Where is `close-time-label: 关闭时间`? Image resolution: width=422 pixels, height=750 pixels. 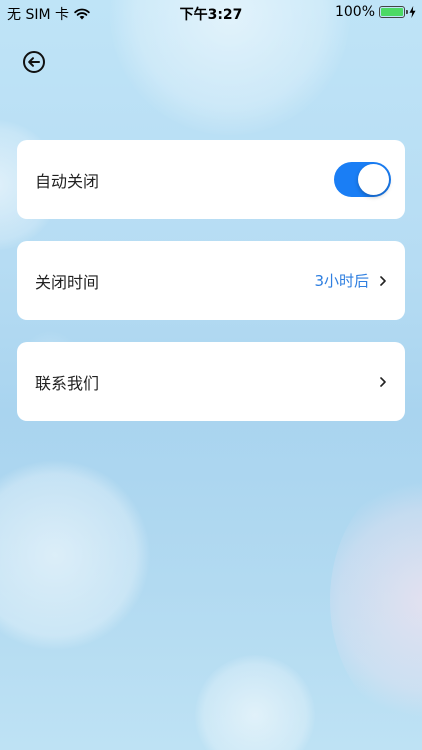
close-time-label: 关闭时间 is located at coordinates (67, 282).